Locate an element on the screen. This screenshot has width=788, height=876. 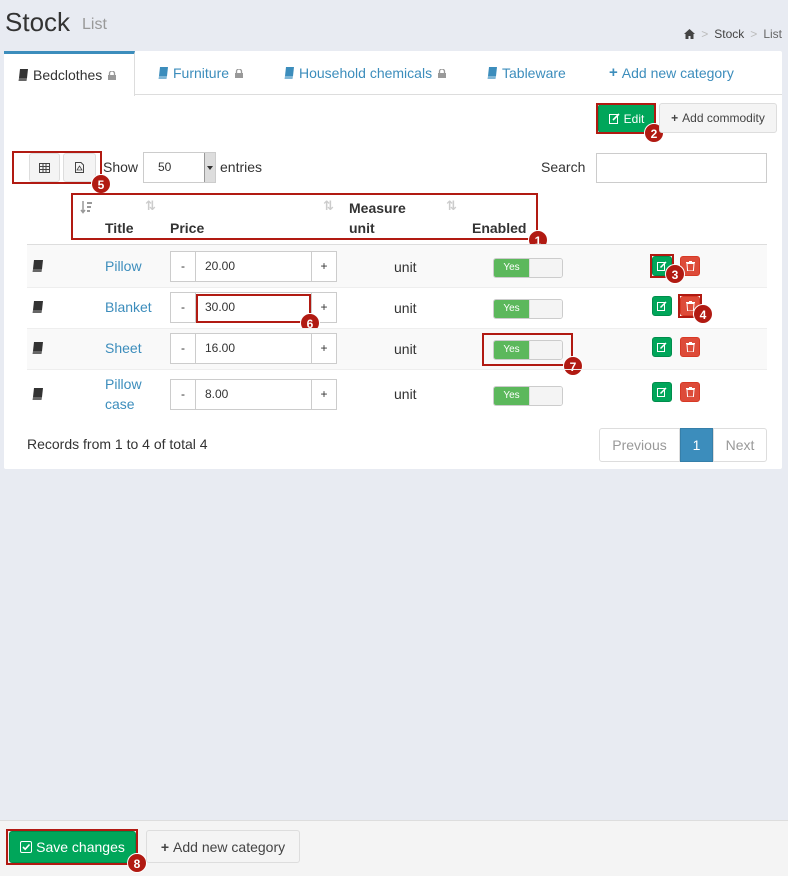
check-square-icon is located at coordinates (26, 847).